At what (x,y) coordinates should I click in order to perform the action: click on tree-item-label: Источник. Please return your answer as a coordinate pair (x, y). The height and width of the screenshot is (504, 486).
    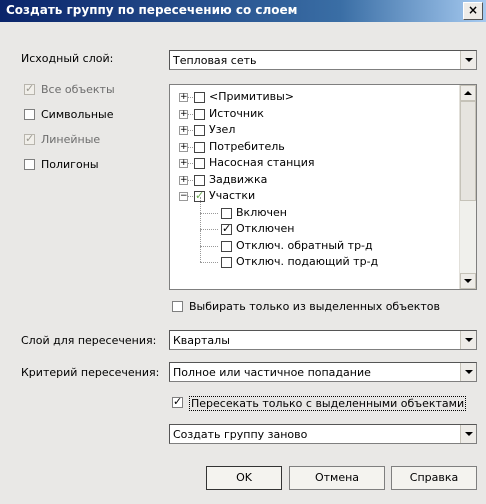
    Looking at the image, I should click on (236, 113).